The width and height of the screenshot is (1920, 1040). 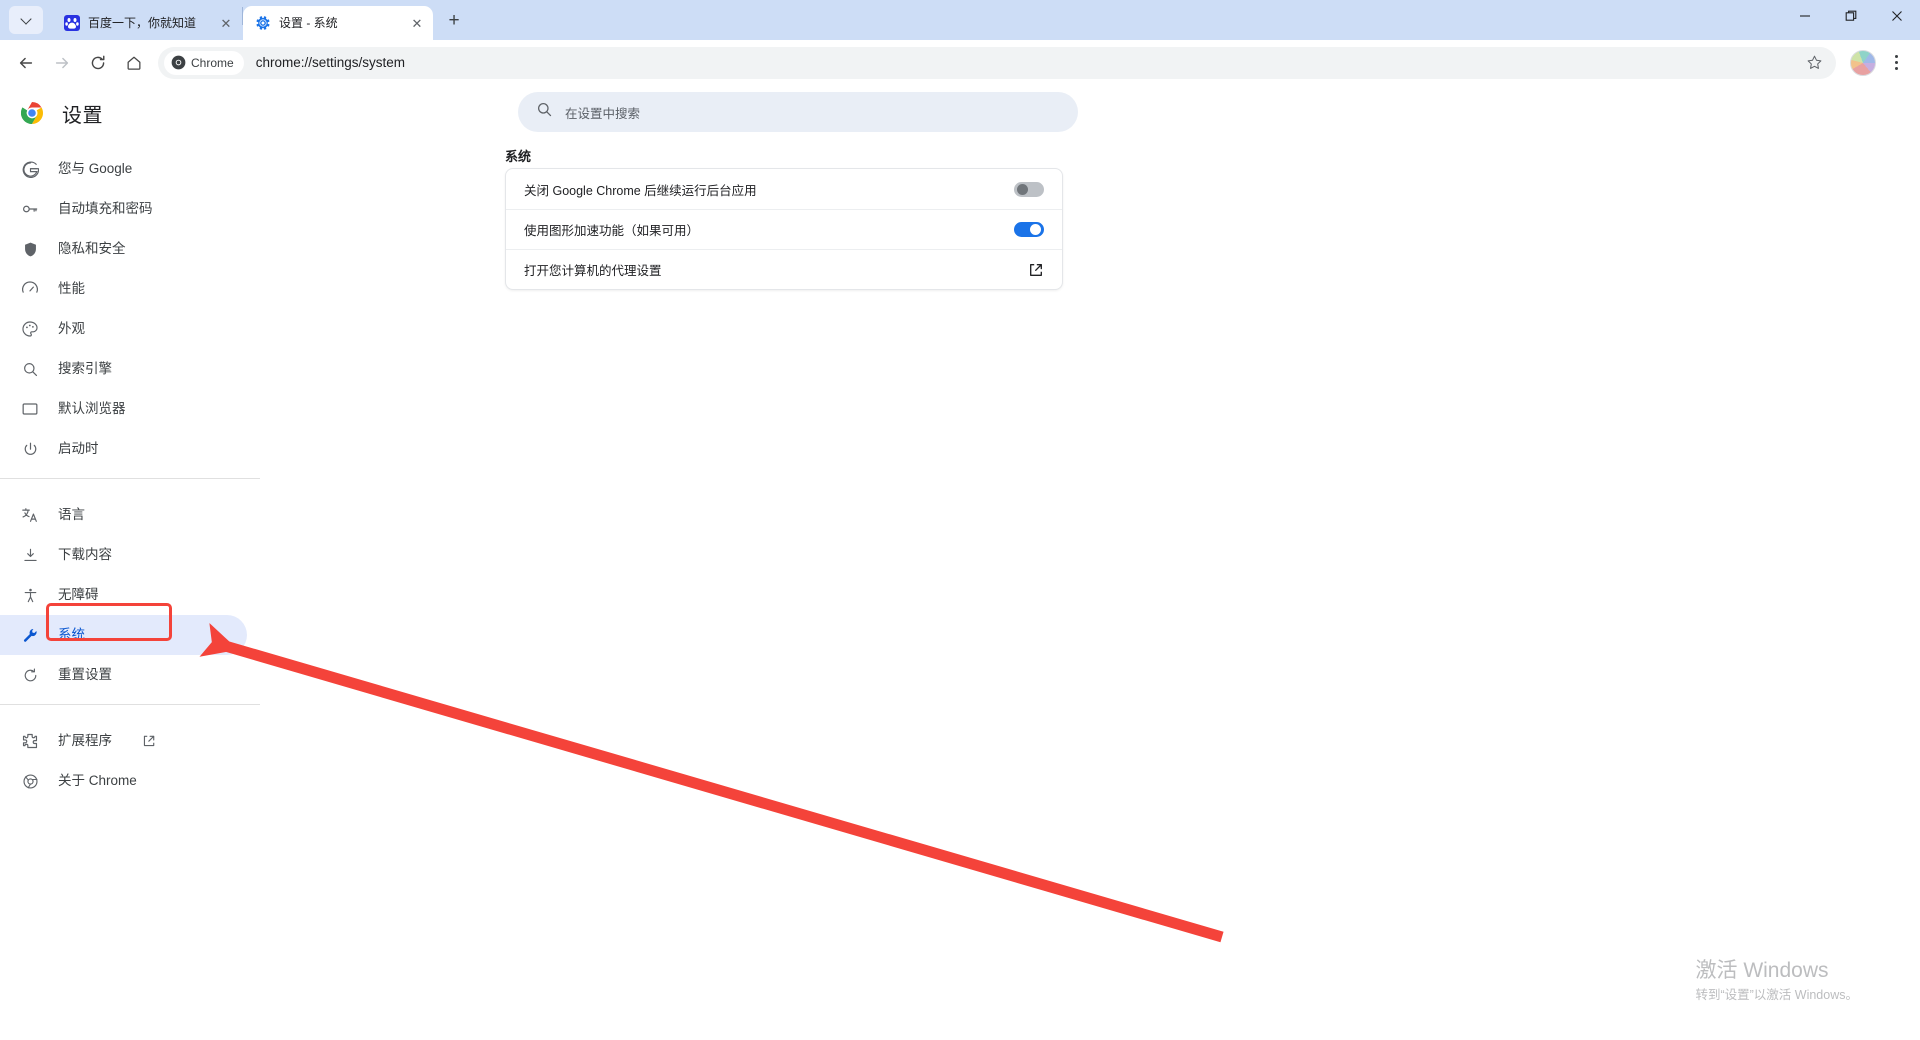 What do you see at coordinates (72, 23) in the screenshot?
I see `baidu-favicon` at bounding box center [72, 23].